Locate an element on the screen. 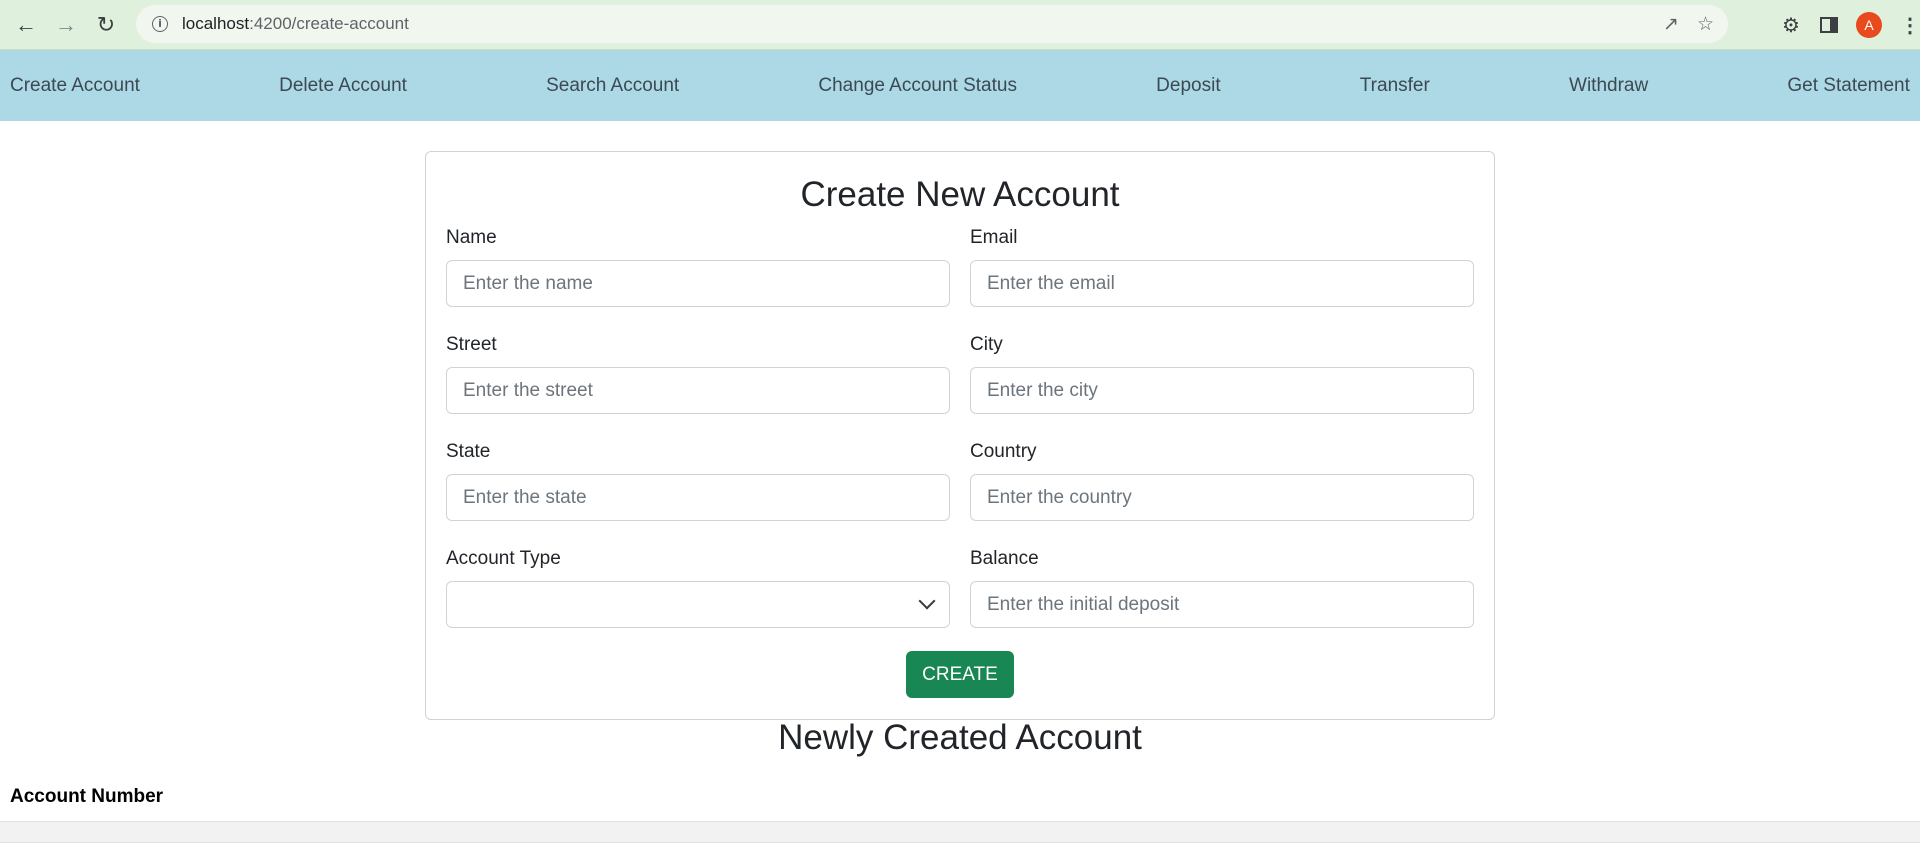  street-label: Street is located at coordinates (471, 344).